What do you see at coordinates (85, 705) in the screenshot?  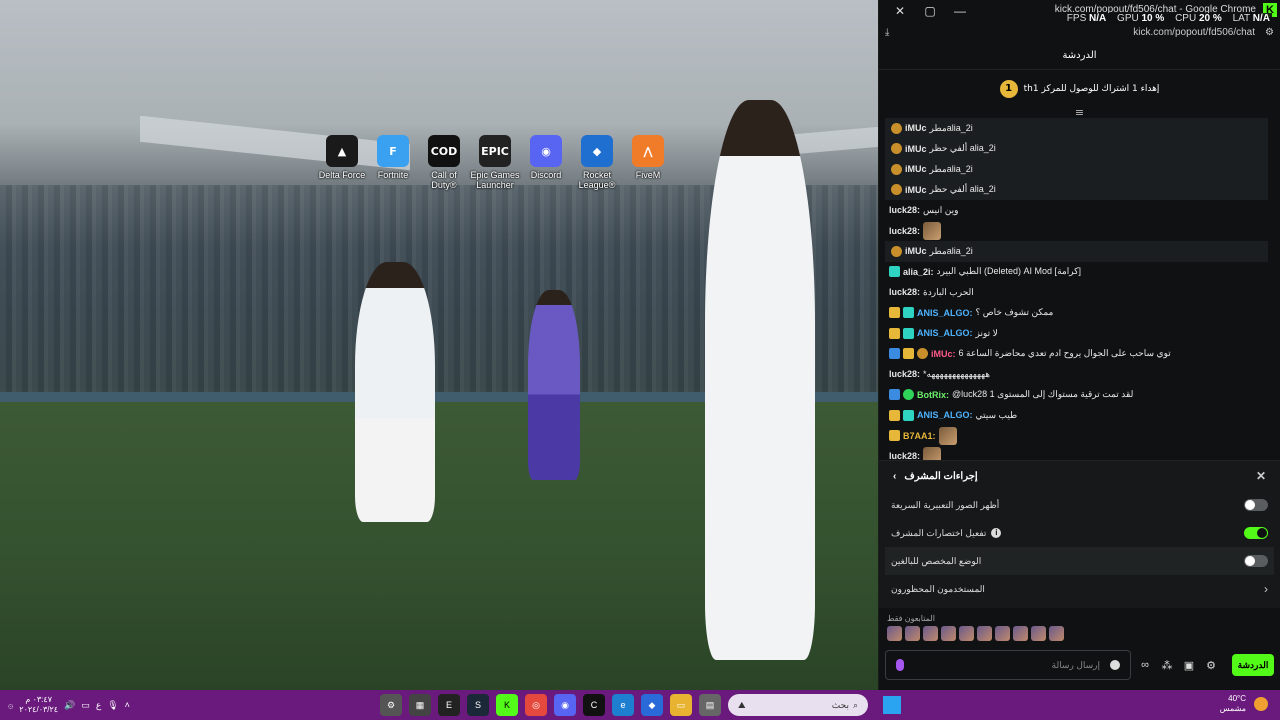 I see `network-icon: ▭` at bounding box center [85, 705].